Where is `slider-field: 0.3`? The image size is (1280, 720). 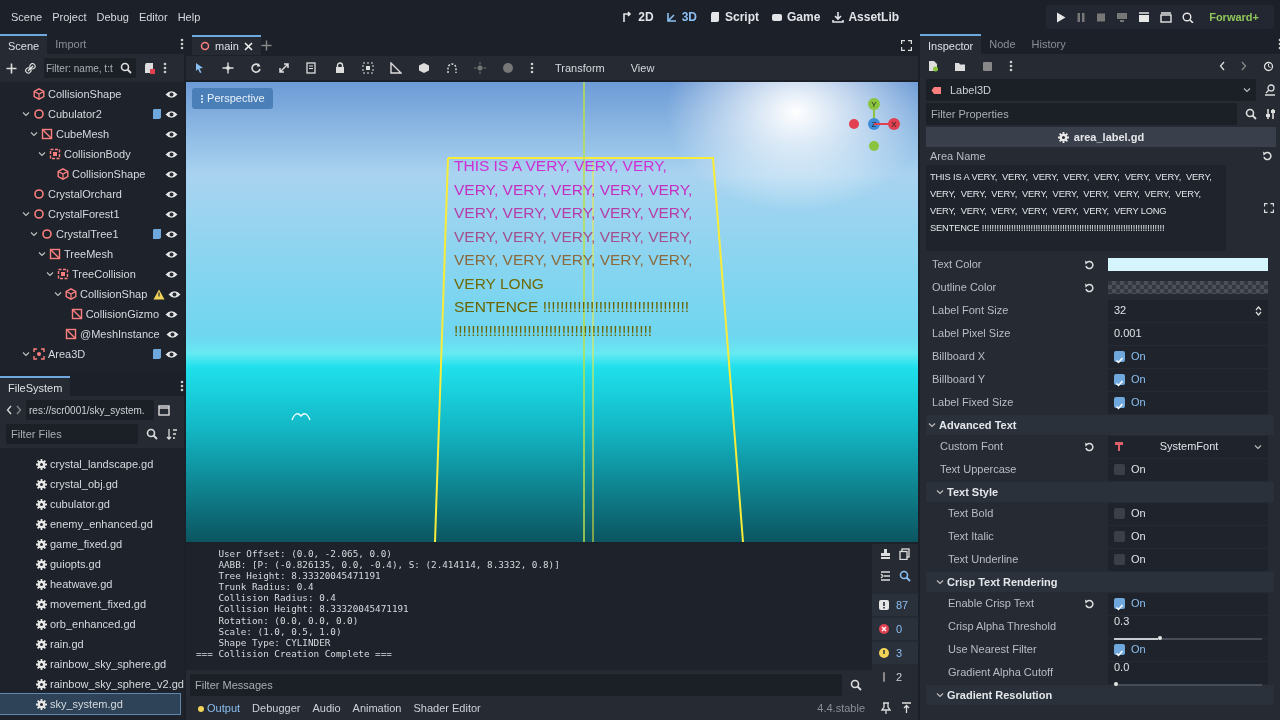
slider-field: 0.3 is located at coordinates (1188, 626).